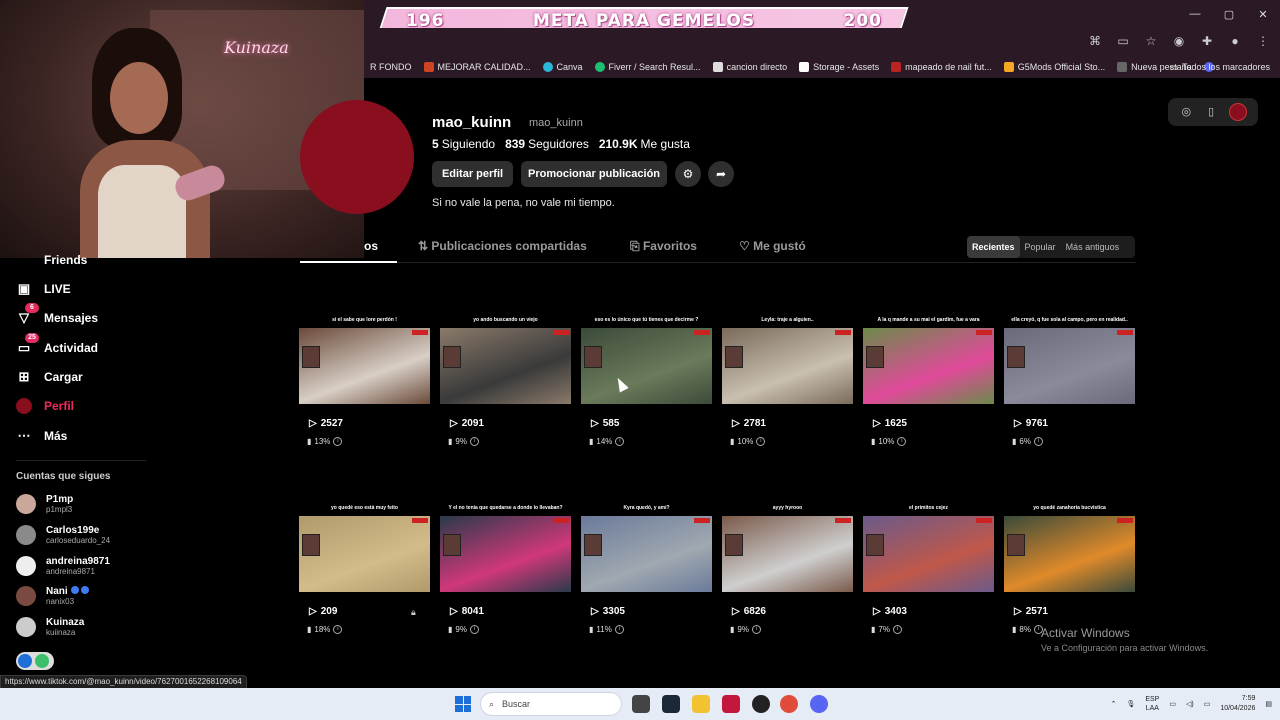 The height and width of the screenshot is (720, 1280). What do you see at coordinates (731, 704) in the screenshot?
I see `adobe-icon` at bounding box center [731, 704].